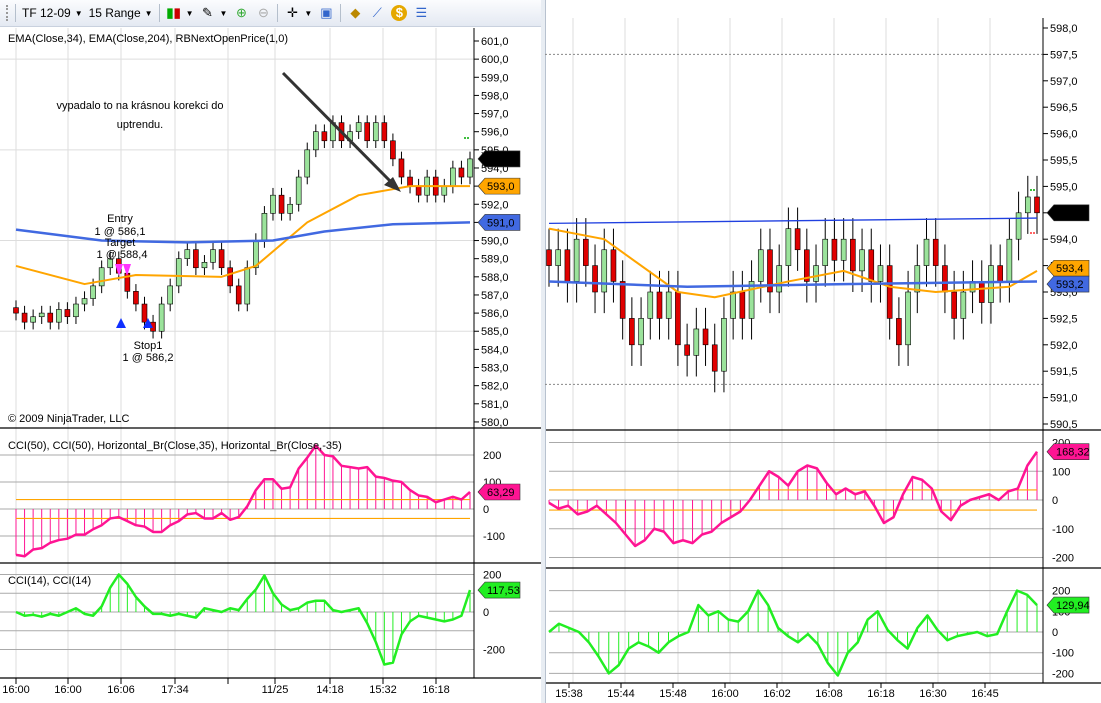 The height and width of the screenshot is (703, 1101). Describe the element at coordinates (140, 125) in the screenshot. I see `annotation-text: uptrendu.` at that location.